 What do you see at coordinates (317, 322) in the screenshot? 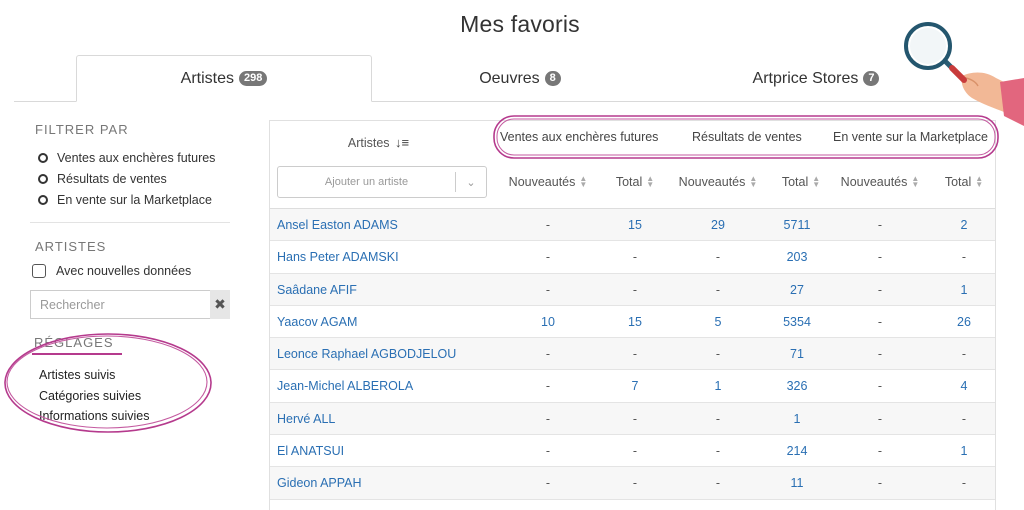
I see `artist-name-link: Yaacov AGAM` at bounding box center [317, 322].